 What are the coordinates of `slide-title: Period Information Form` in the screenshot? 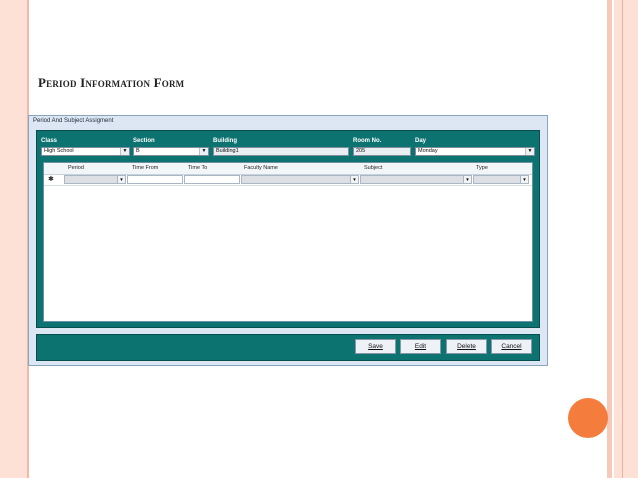 It's located at (111, 82).